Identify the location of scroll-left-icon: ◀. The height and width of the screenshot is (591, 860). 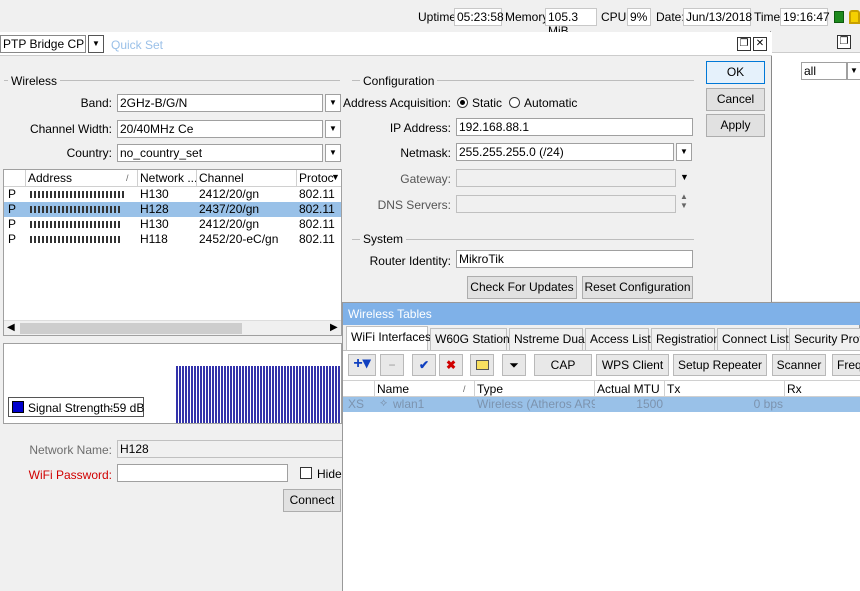
(11, 327).